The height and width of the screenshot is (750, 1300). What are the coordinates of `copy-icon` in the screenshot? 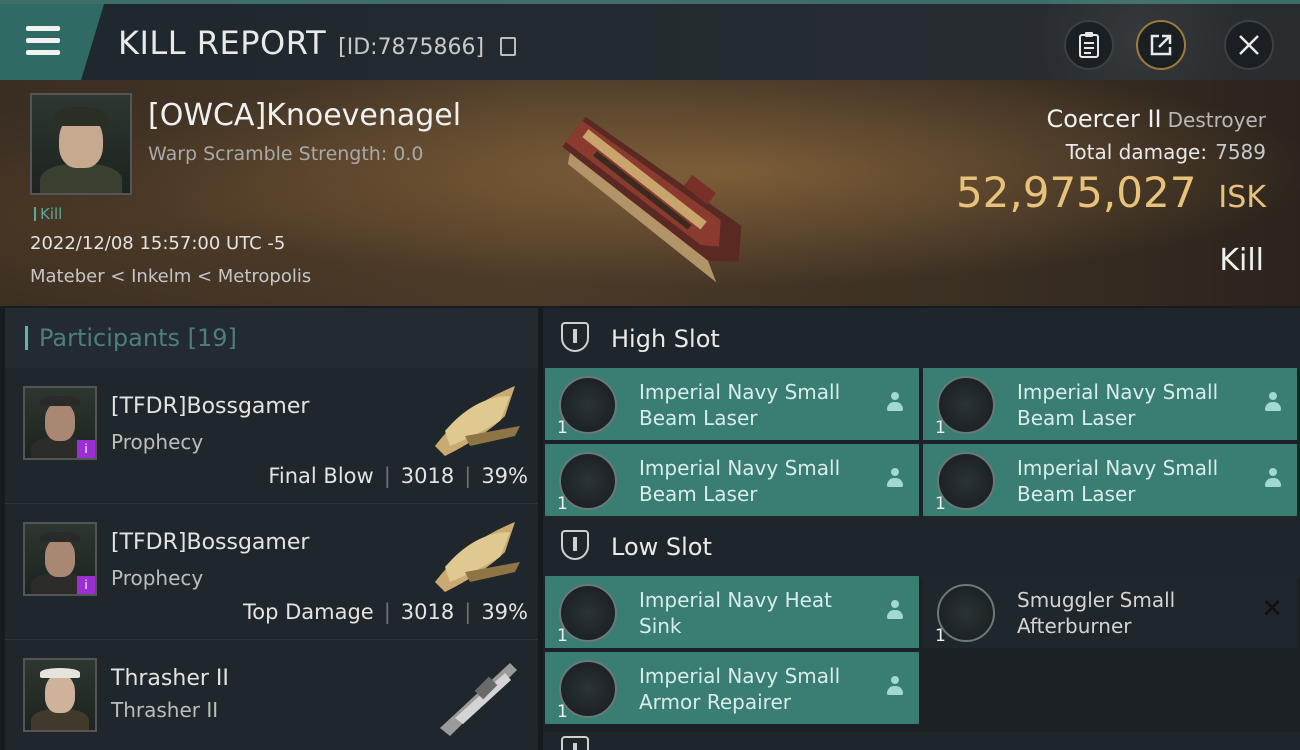 It's located at (508, 46).